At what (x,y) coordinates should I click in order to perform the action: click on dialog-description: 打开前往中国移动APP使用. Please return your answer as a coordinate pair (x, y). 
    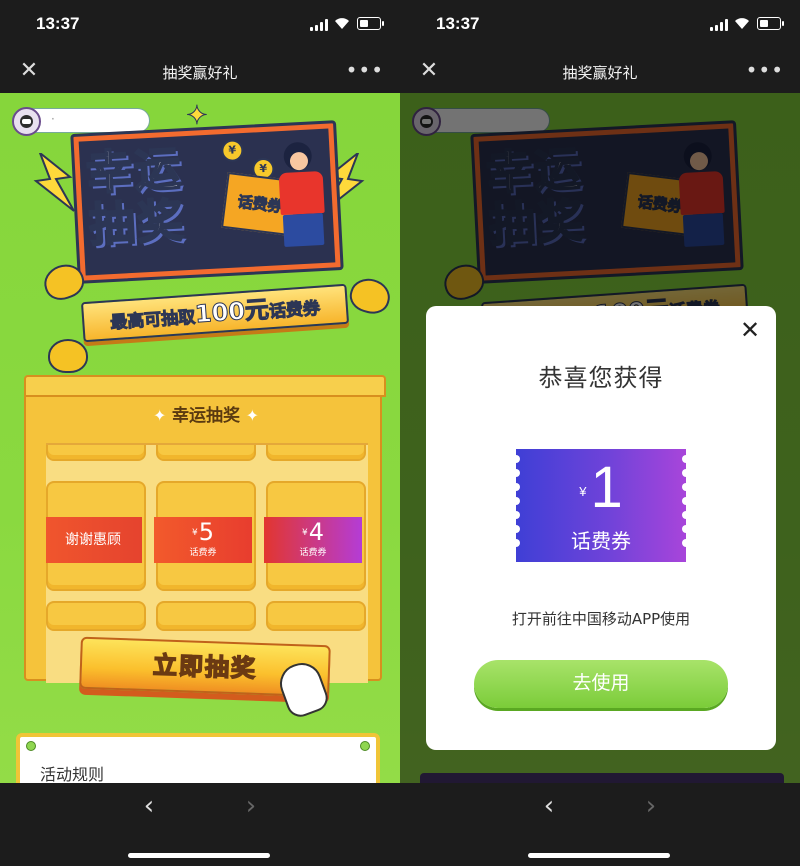
    Looking at the image, I should click on (601, 619).